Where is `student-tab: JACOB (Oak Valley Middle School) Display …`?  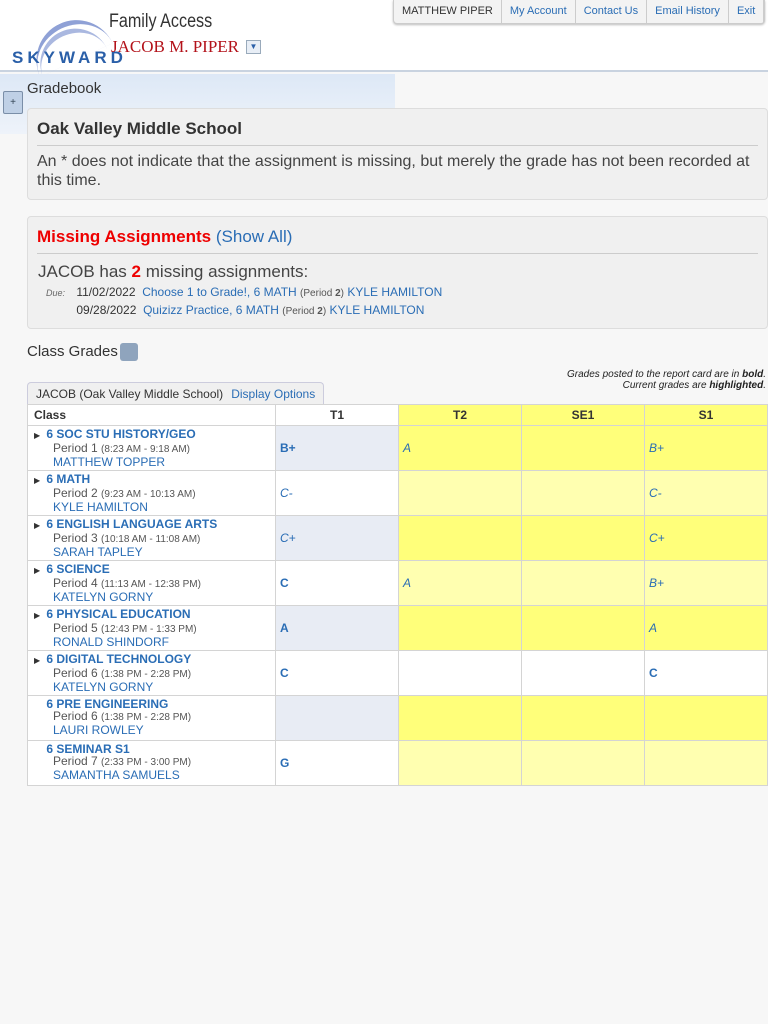 student-tab: JACOB (Oak Valley Middle School) Display … is located at coordinates (176, 393).